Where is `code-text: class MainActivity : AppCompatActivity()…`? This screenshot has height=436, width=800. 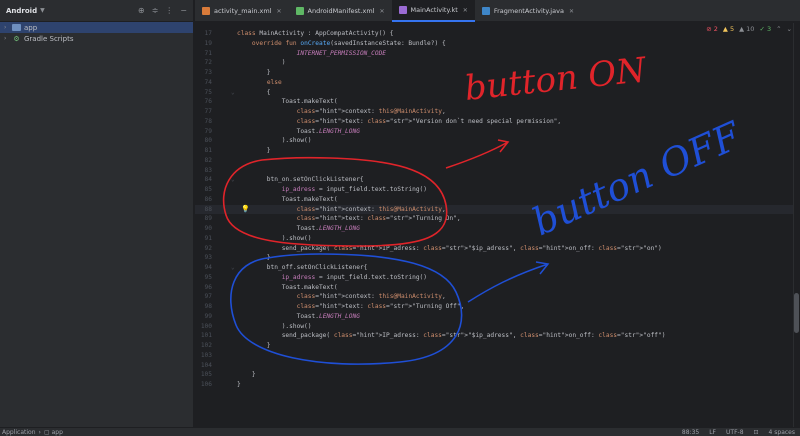 code-text: class MainActivity : AppCompatActivity()… is located at coordinates (315, 34).